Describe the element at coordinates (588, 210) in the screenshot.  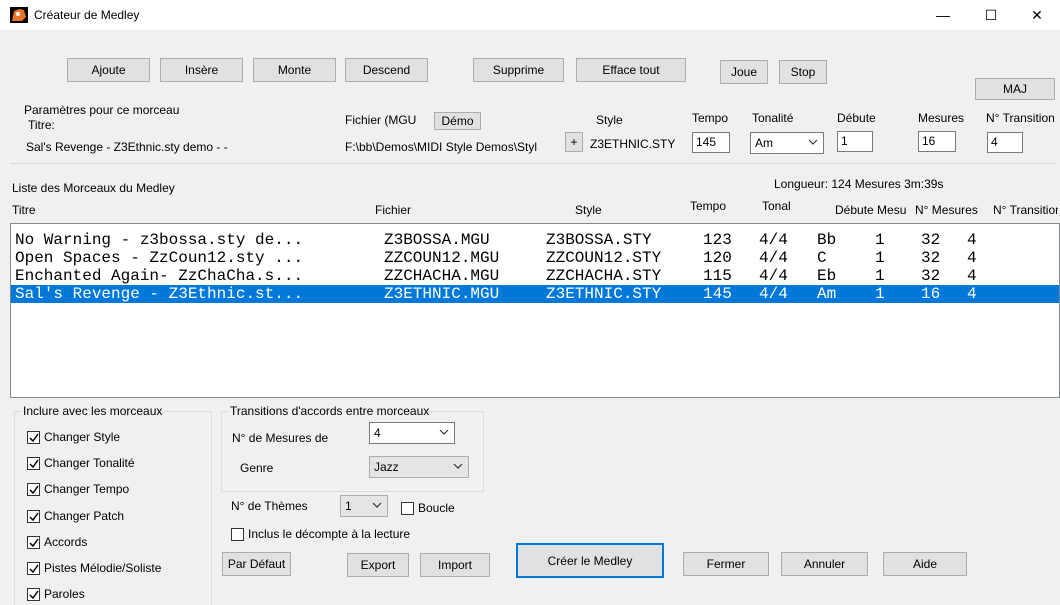
I see `column-header-style: Style` at that location.